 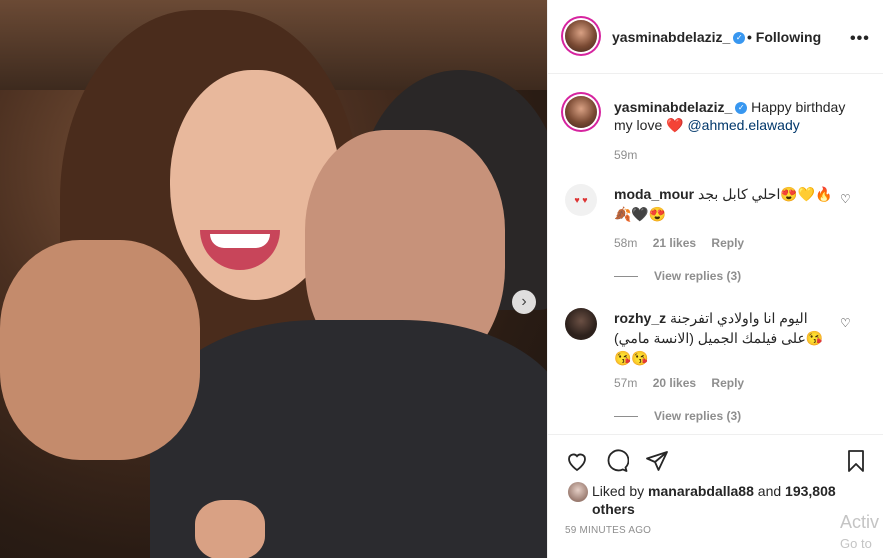 What do you see at coordinates (701, 491) in the screenshot?
I see `liked-by-user: manarabdalla88` at bounding box center [701, 491].